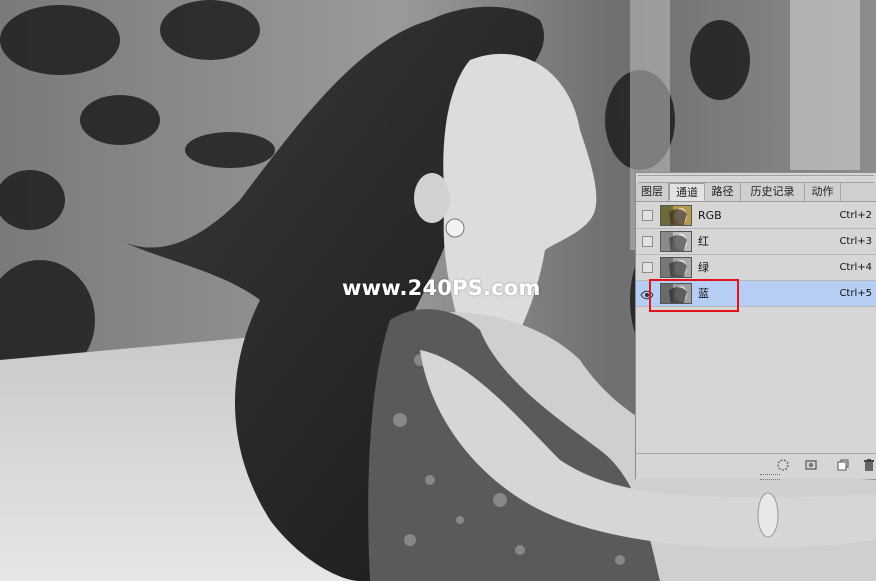 Image resolution: width=876 pixels, height=581 pixels. Describe the element at coordinates (823, 192) in the screenshot. I see `tab-actions: 动作` at that location.